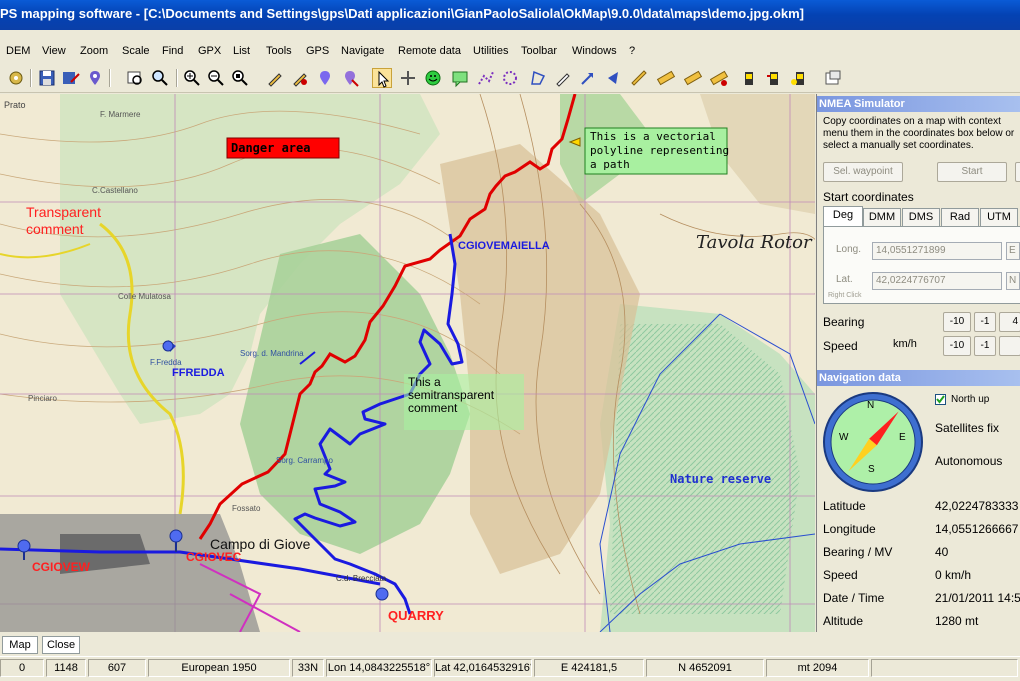 The width and height of the screenshot is (1020, 681). Describe the element at coordinates (47, 78) in the screenshot. I see `save-icon` at that location.